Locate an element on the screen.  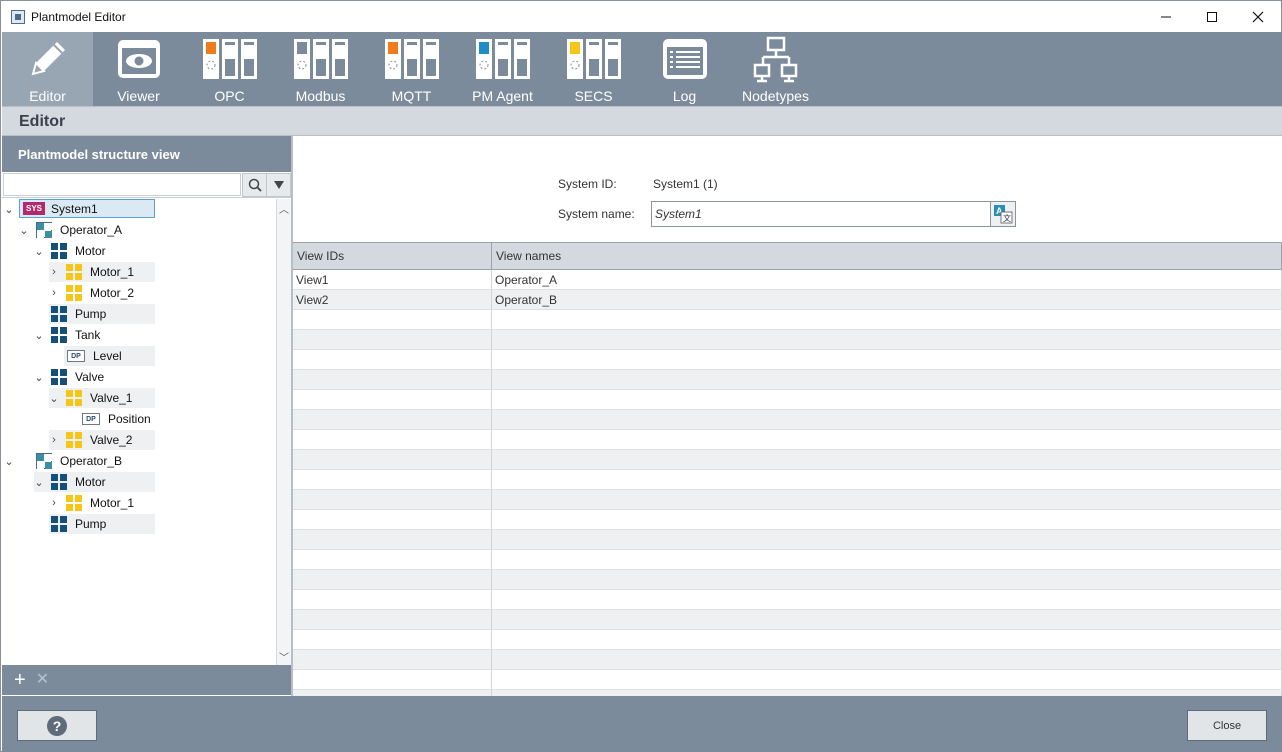
tool-pm-agent: PM Agent is located at coordinates (502, 69).